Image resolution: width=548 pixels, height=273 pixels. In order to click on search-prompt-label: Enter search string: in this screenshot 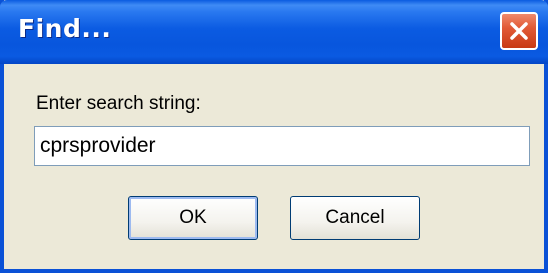, I will do `click(118, 103)`.